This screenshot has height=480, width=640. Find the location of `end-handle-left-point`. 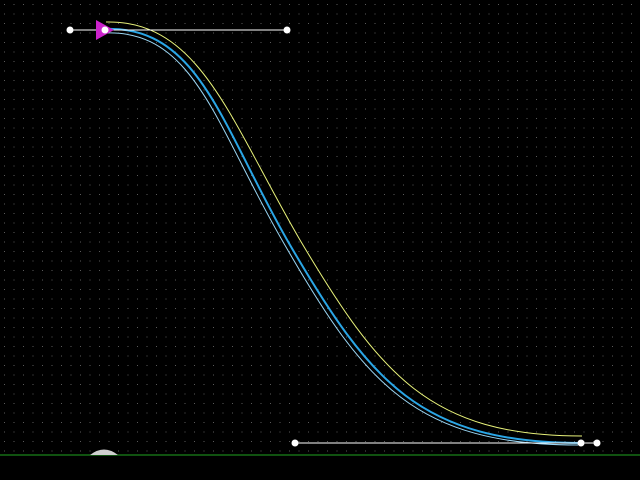

end-handle-left-point is located at coordinates (295, 443).